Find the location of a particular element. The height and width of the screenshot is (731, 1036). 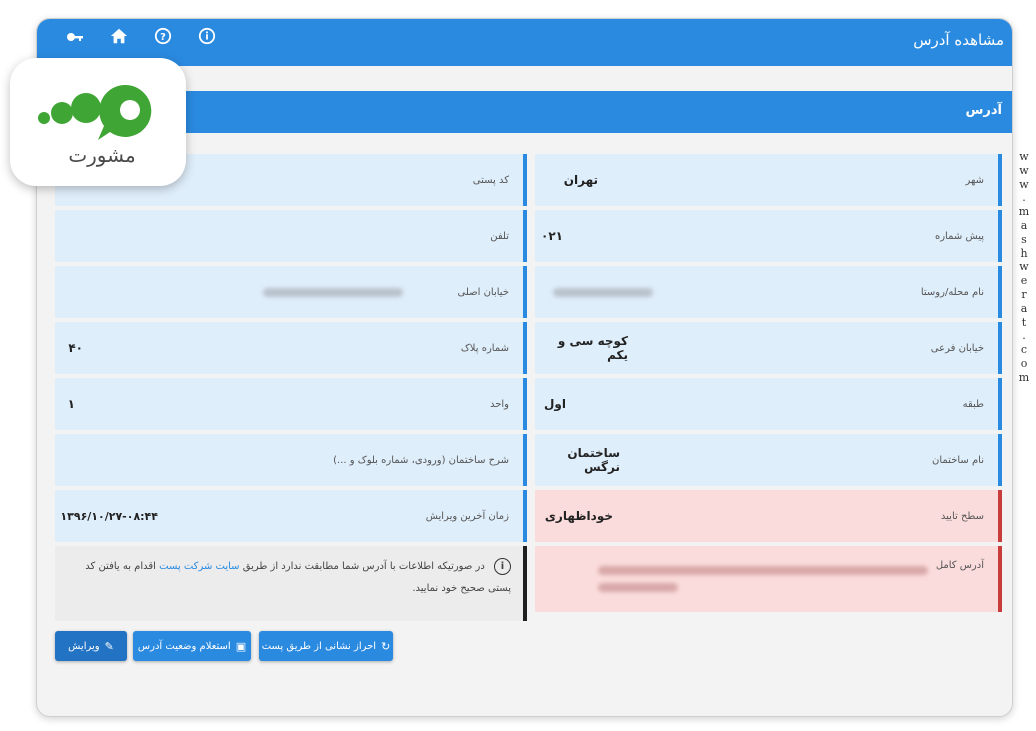

field-label: سطح تایید is located at coordinates (962, 516).